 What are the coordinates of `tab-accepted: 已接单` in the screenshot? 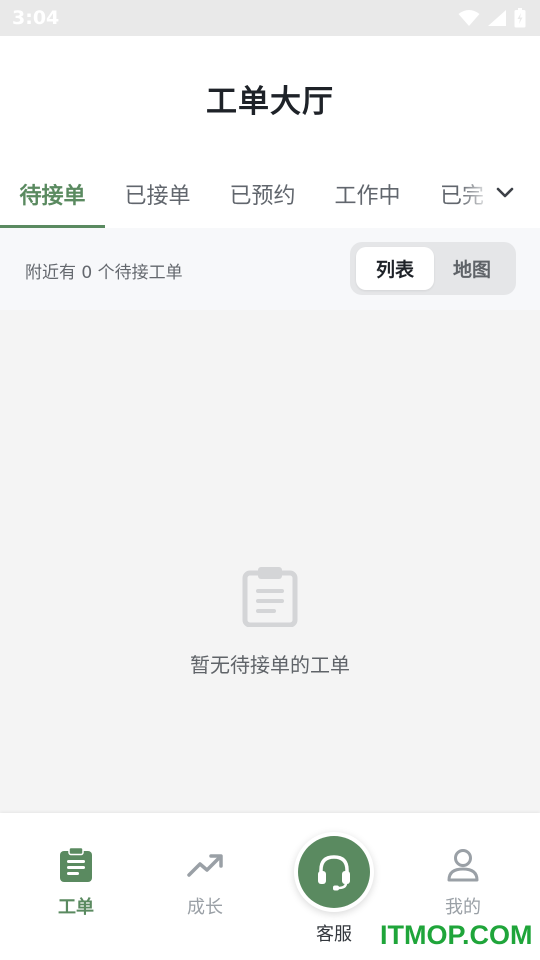 It's located at (157, 194).